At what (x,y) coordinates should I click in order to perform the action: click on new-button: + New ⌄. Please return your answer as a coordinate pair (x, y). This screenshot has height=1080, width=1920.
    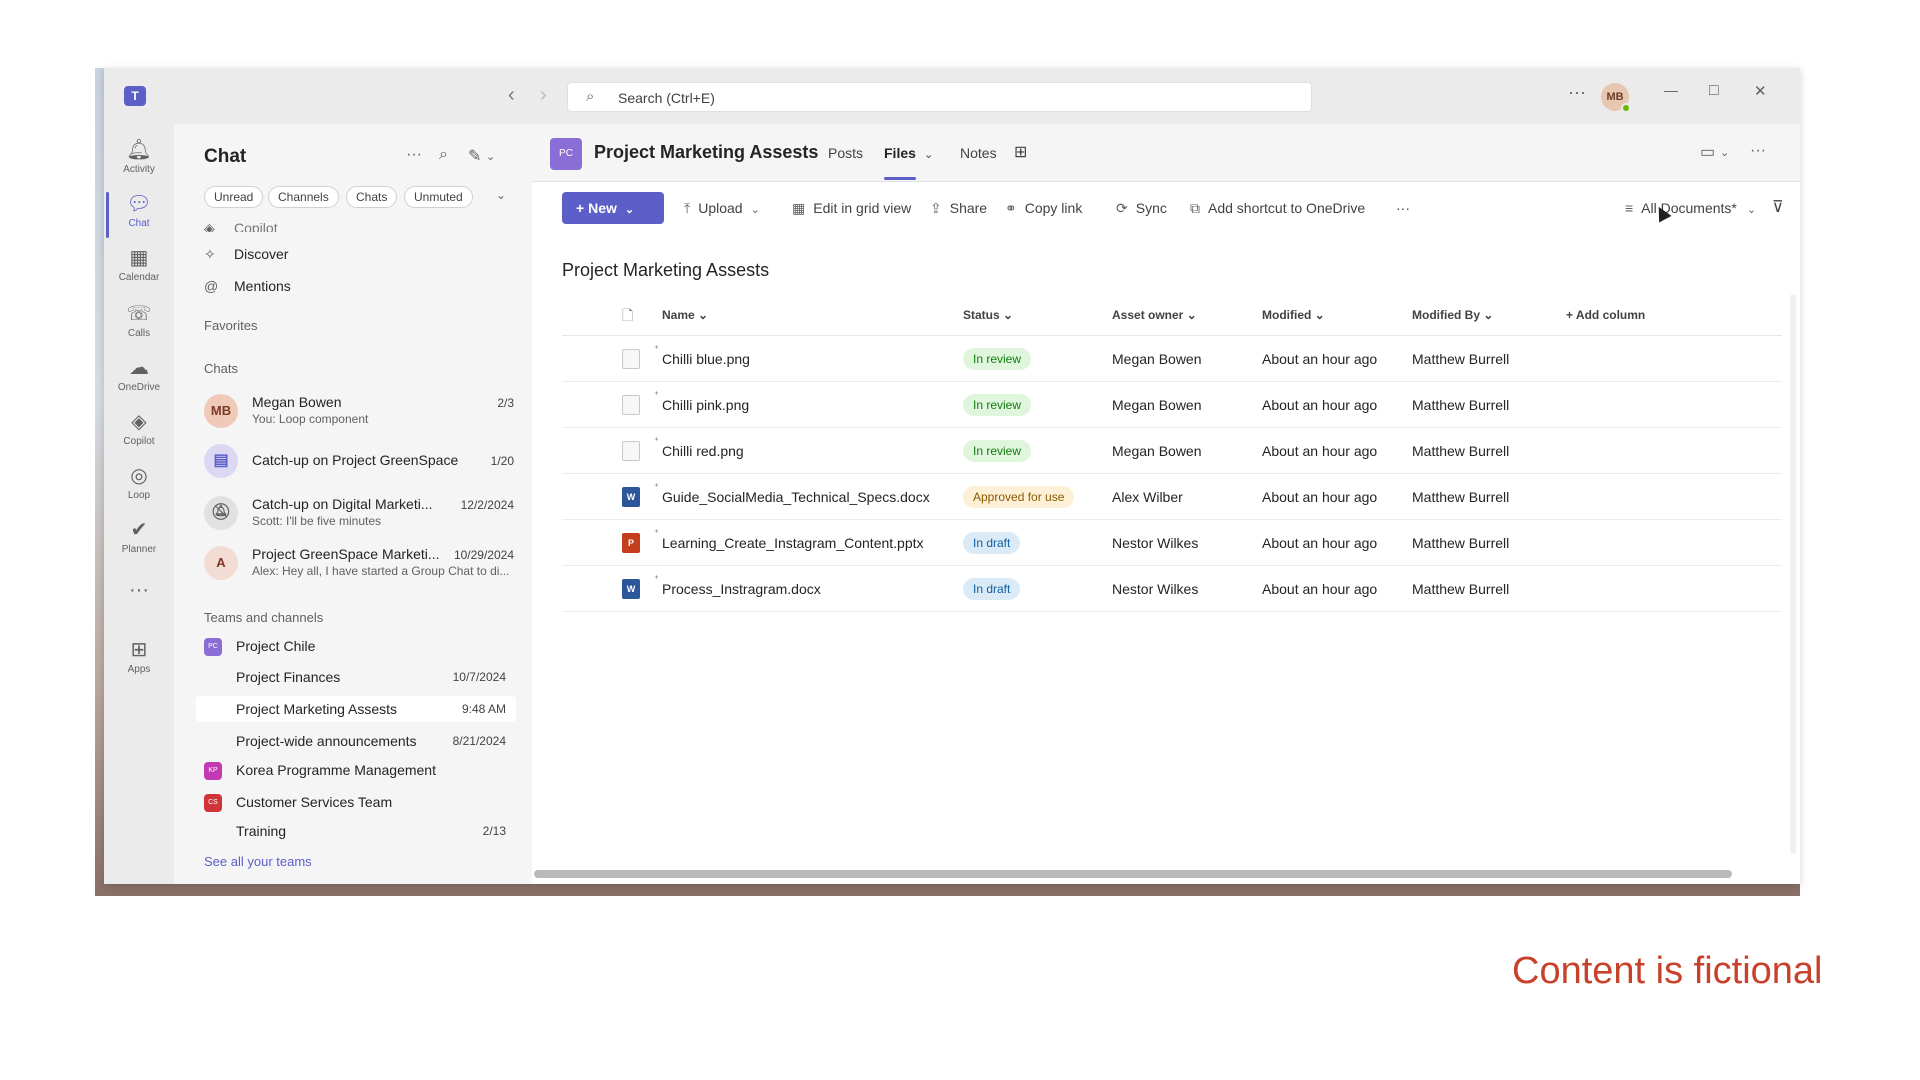
    Looking at the image, I should click on (613, 208).